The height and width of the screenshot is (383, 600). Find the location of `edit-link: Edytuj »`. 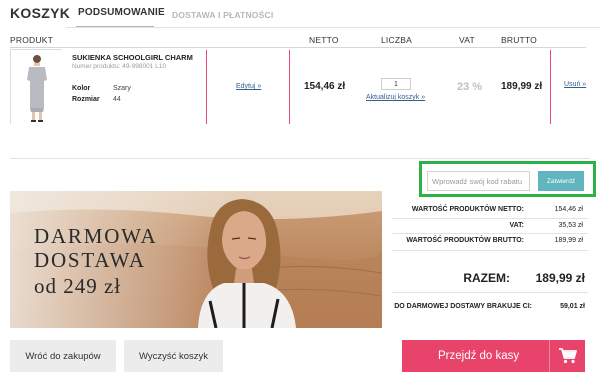

edit-link: Edytuj » is located at coordinates (248, 86).